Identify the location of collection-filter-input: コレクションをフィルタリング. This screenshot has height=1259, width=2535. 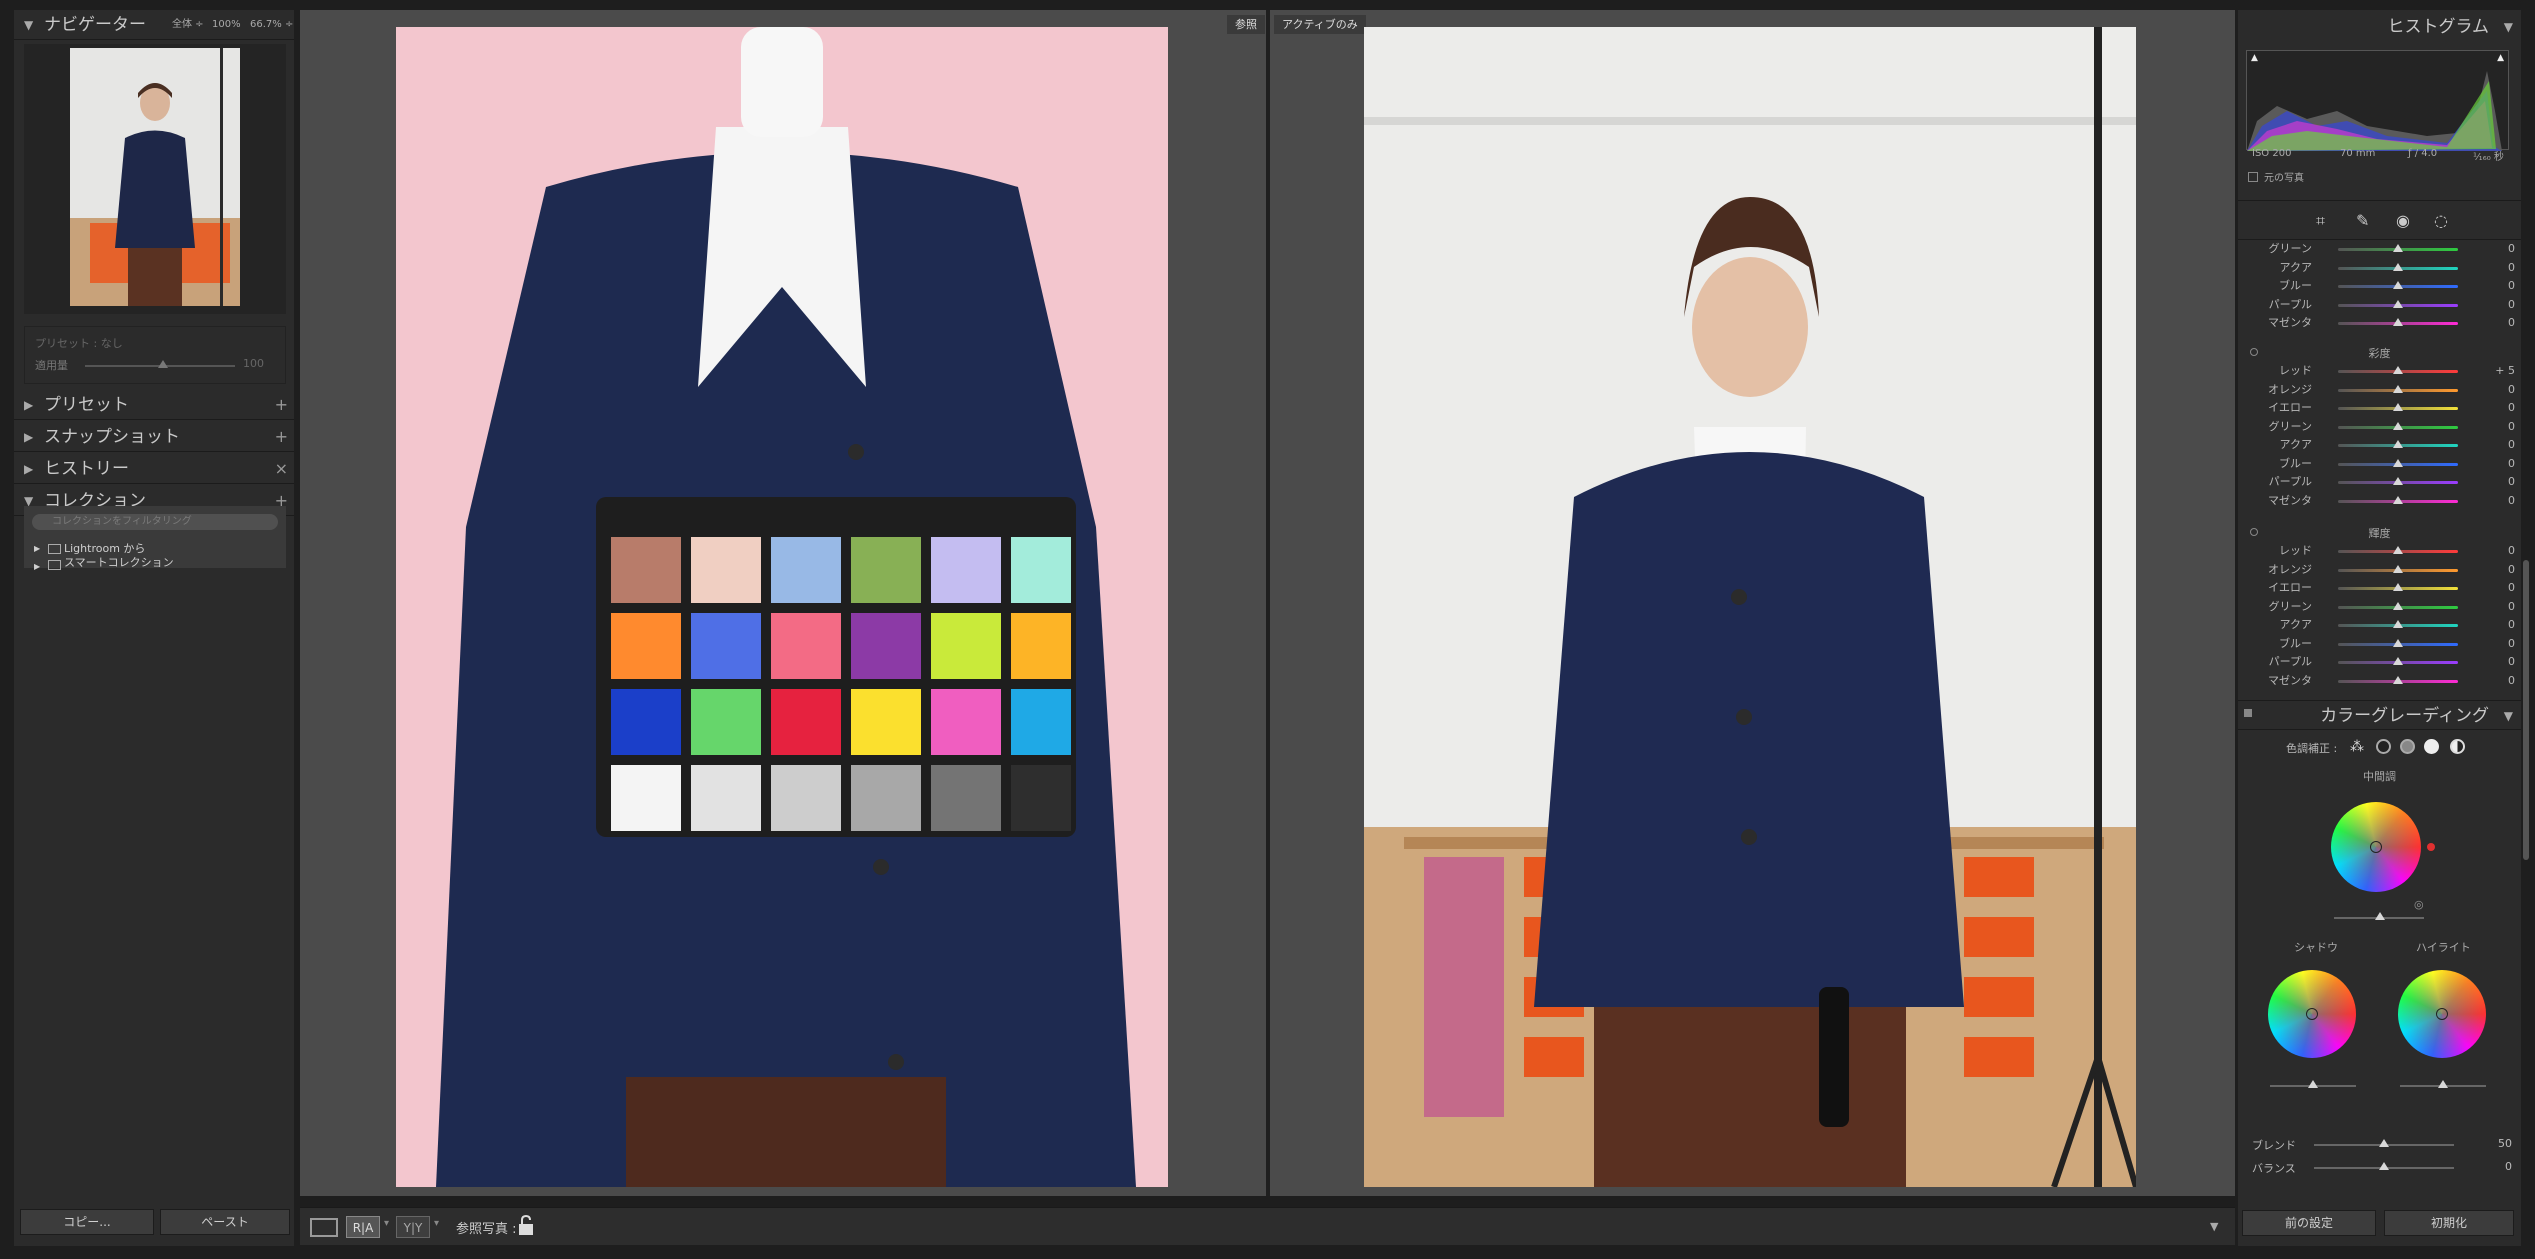
(155, 522).